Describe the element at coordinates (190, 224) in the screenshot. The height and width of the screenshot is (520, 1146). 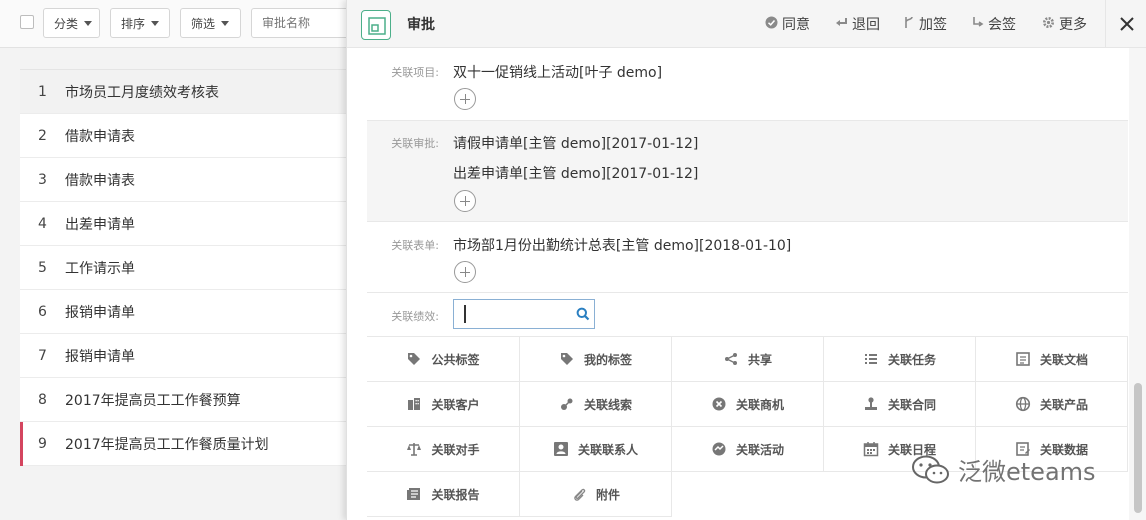
I see `list-item: 4 出差申请单` at that location.